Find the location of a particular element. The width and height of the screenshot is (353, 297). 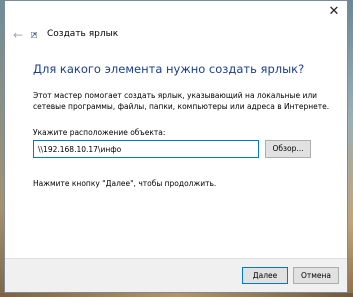

location-input is located at coordinates (146, 149).